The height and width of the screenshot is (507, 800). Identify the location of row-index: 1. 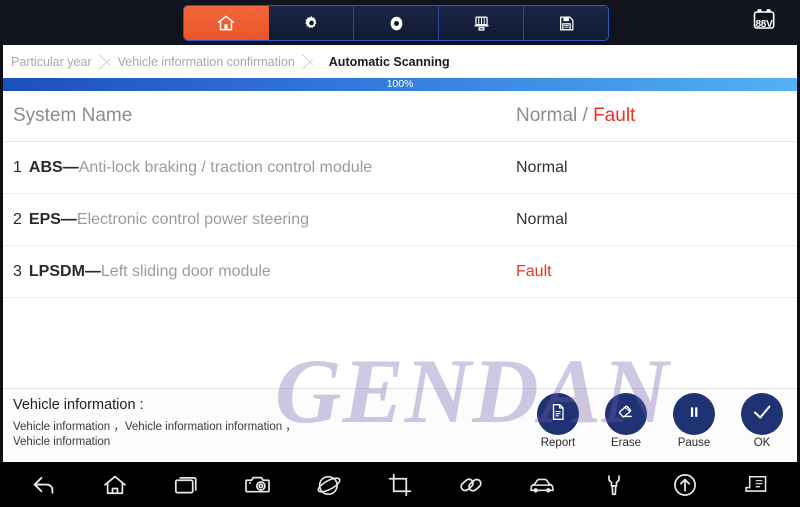
(17, 167).